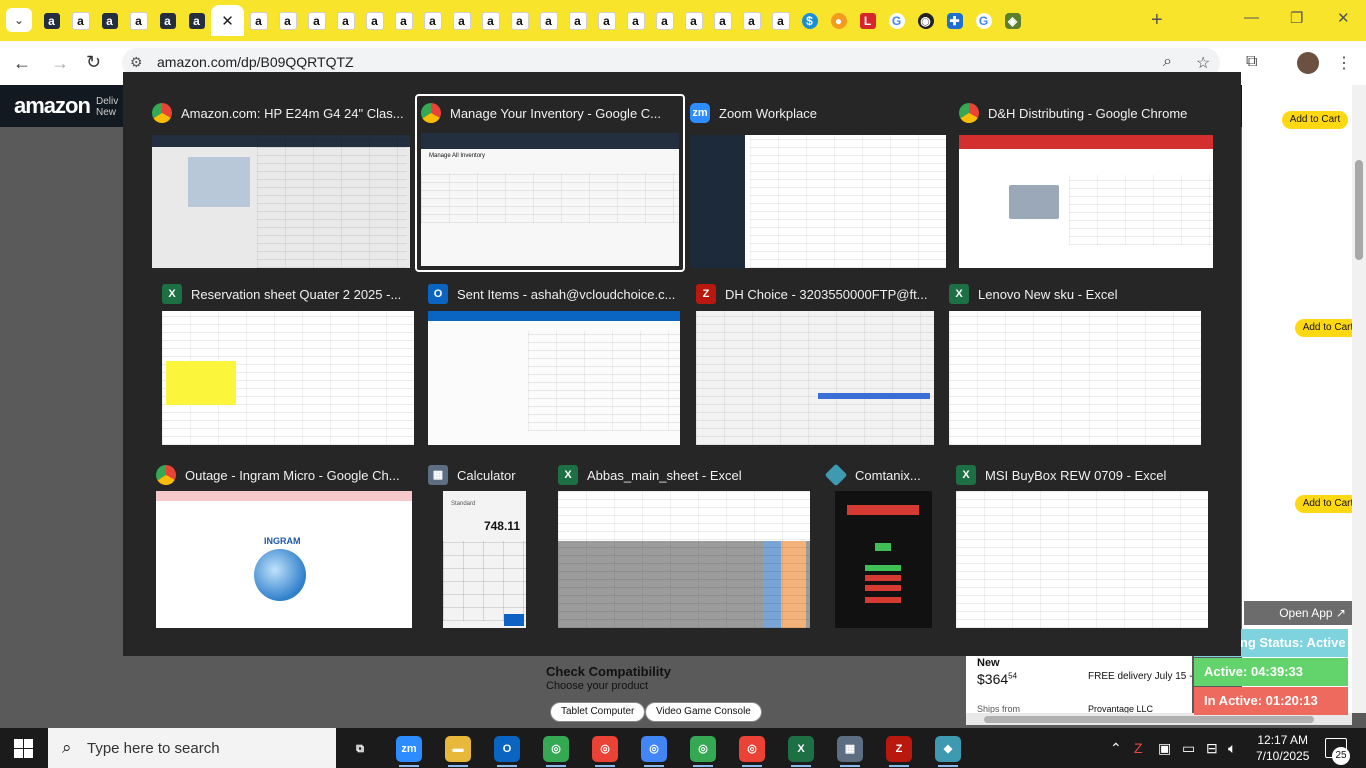 The image size is (1366, 768). Describe the element at coordinates (52, 106) in the screenshot. I see `amazon-logo: amazon` at that location.